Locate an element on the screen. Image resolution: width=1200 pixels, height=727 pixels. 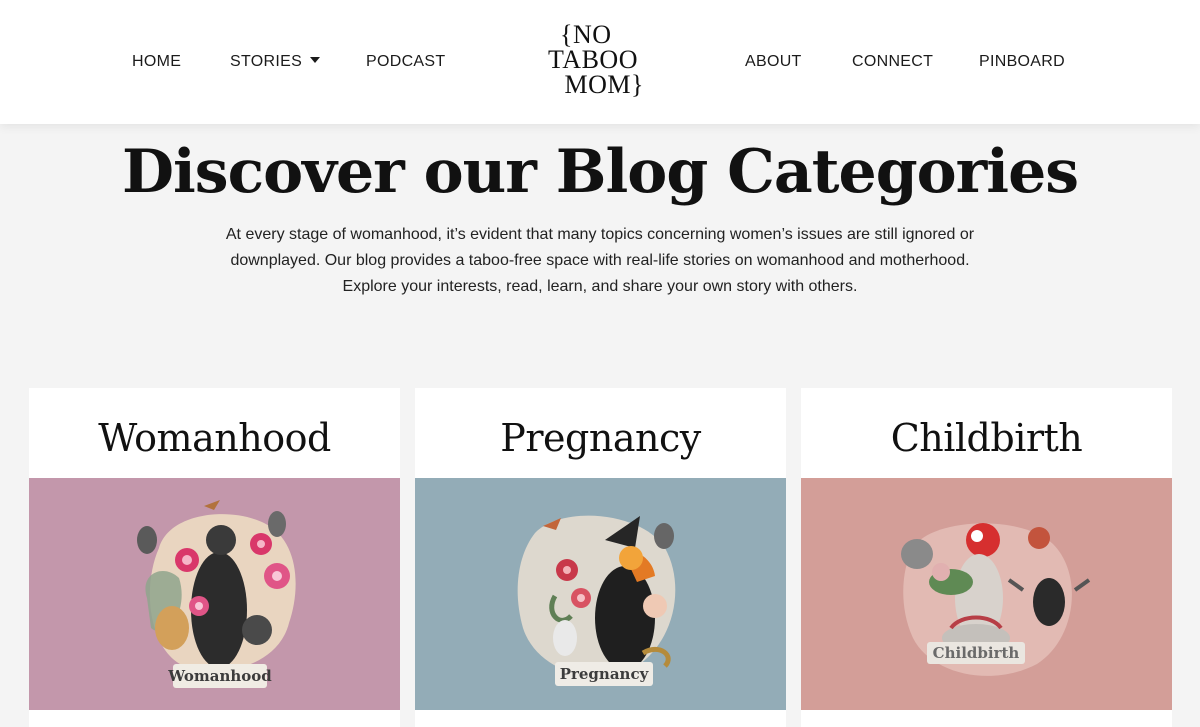
logo-line-2: TABOO is located at coordinates (593, 59).